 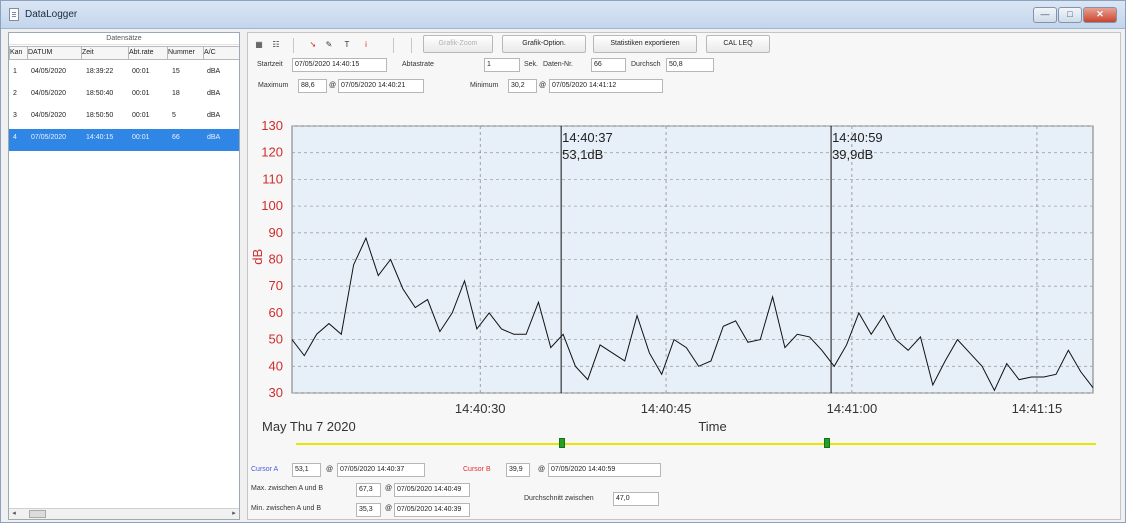 I want to click on avg-between-label: Durchschnitt zwischen, so click(x=559, y=498).